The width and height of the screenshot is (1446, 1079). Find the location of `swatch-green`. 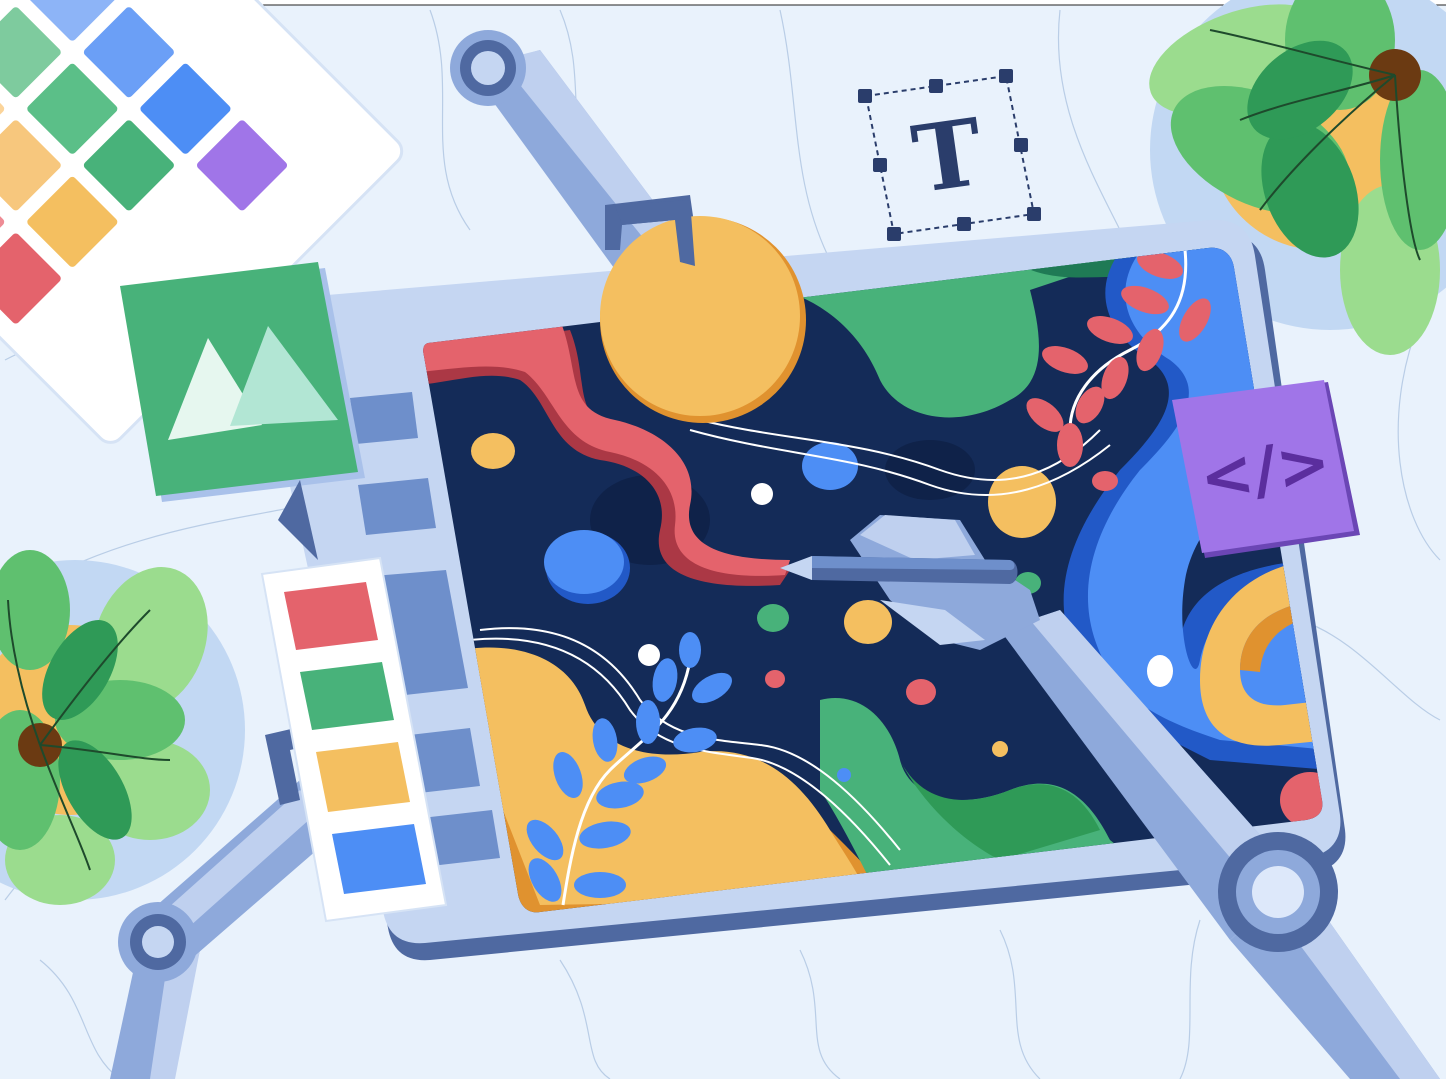

swatch-green is located at coordinates (347, 696).